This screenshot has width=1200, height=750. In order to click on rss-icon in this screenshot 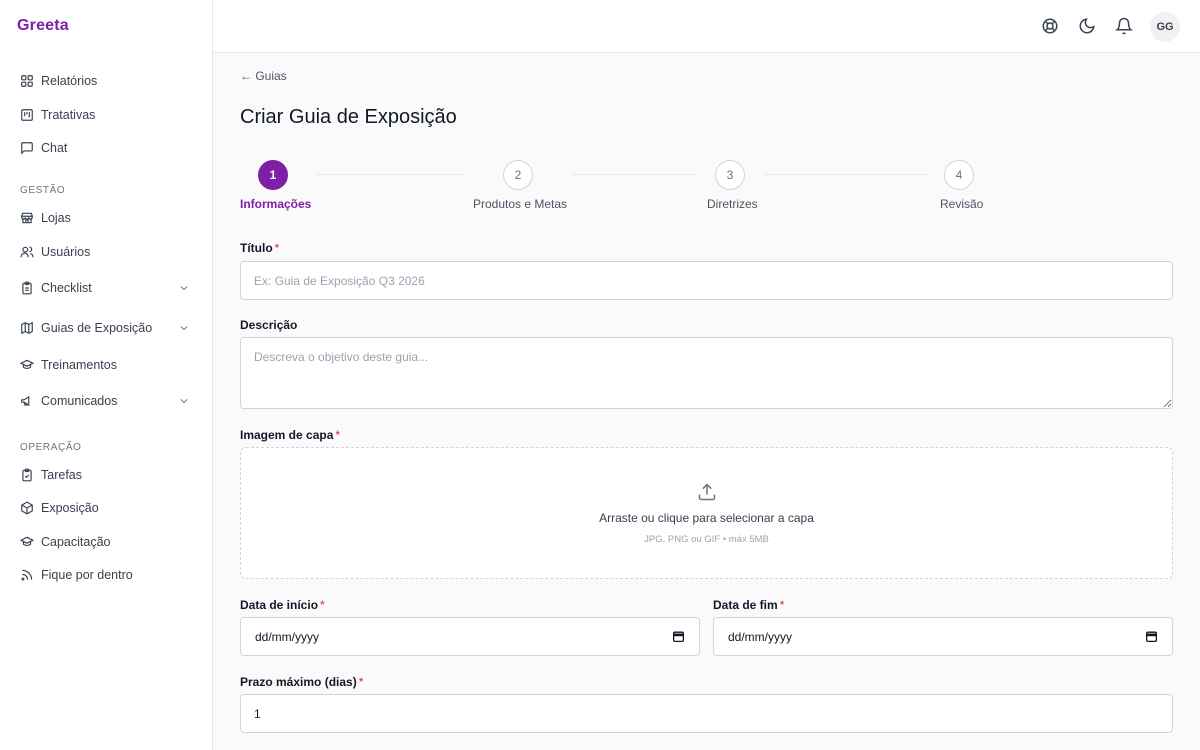, I will do `click(27, 575)`.